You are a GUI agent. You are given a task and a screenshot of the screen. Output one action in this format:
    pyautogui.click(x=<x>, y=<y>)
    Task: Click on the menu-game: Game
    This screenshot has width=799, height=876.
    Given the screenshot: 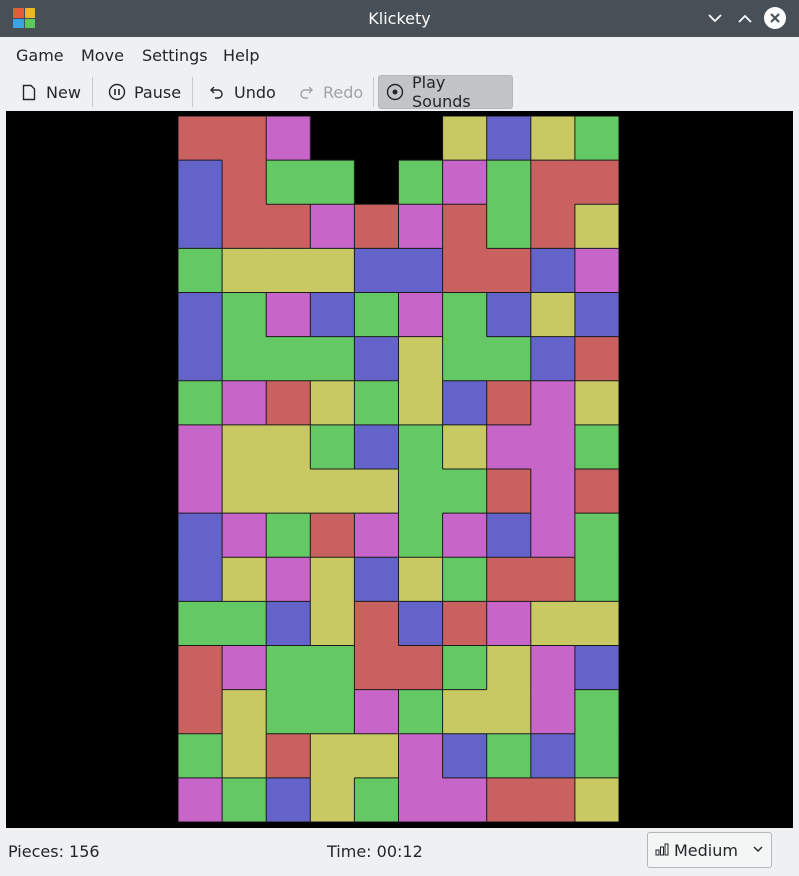 What is the action you would take?
    pyautogui.click(x=40, y=55)
    